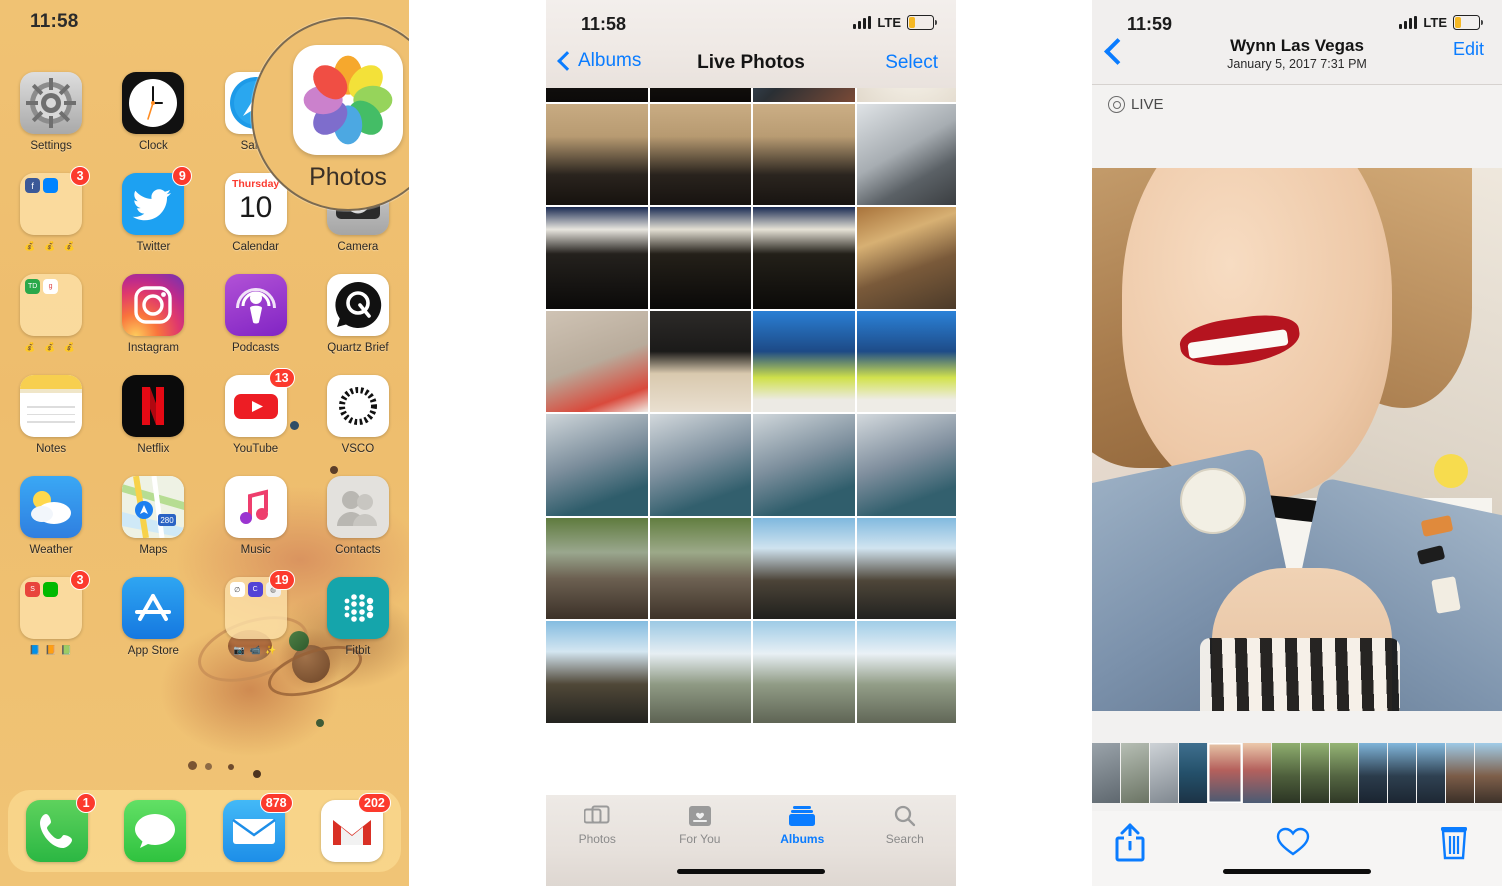 This screenshot has width=1502, height=886. I want to click on photo-grid-row, so click(751, 568).